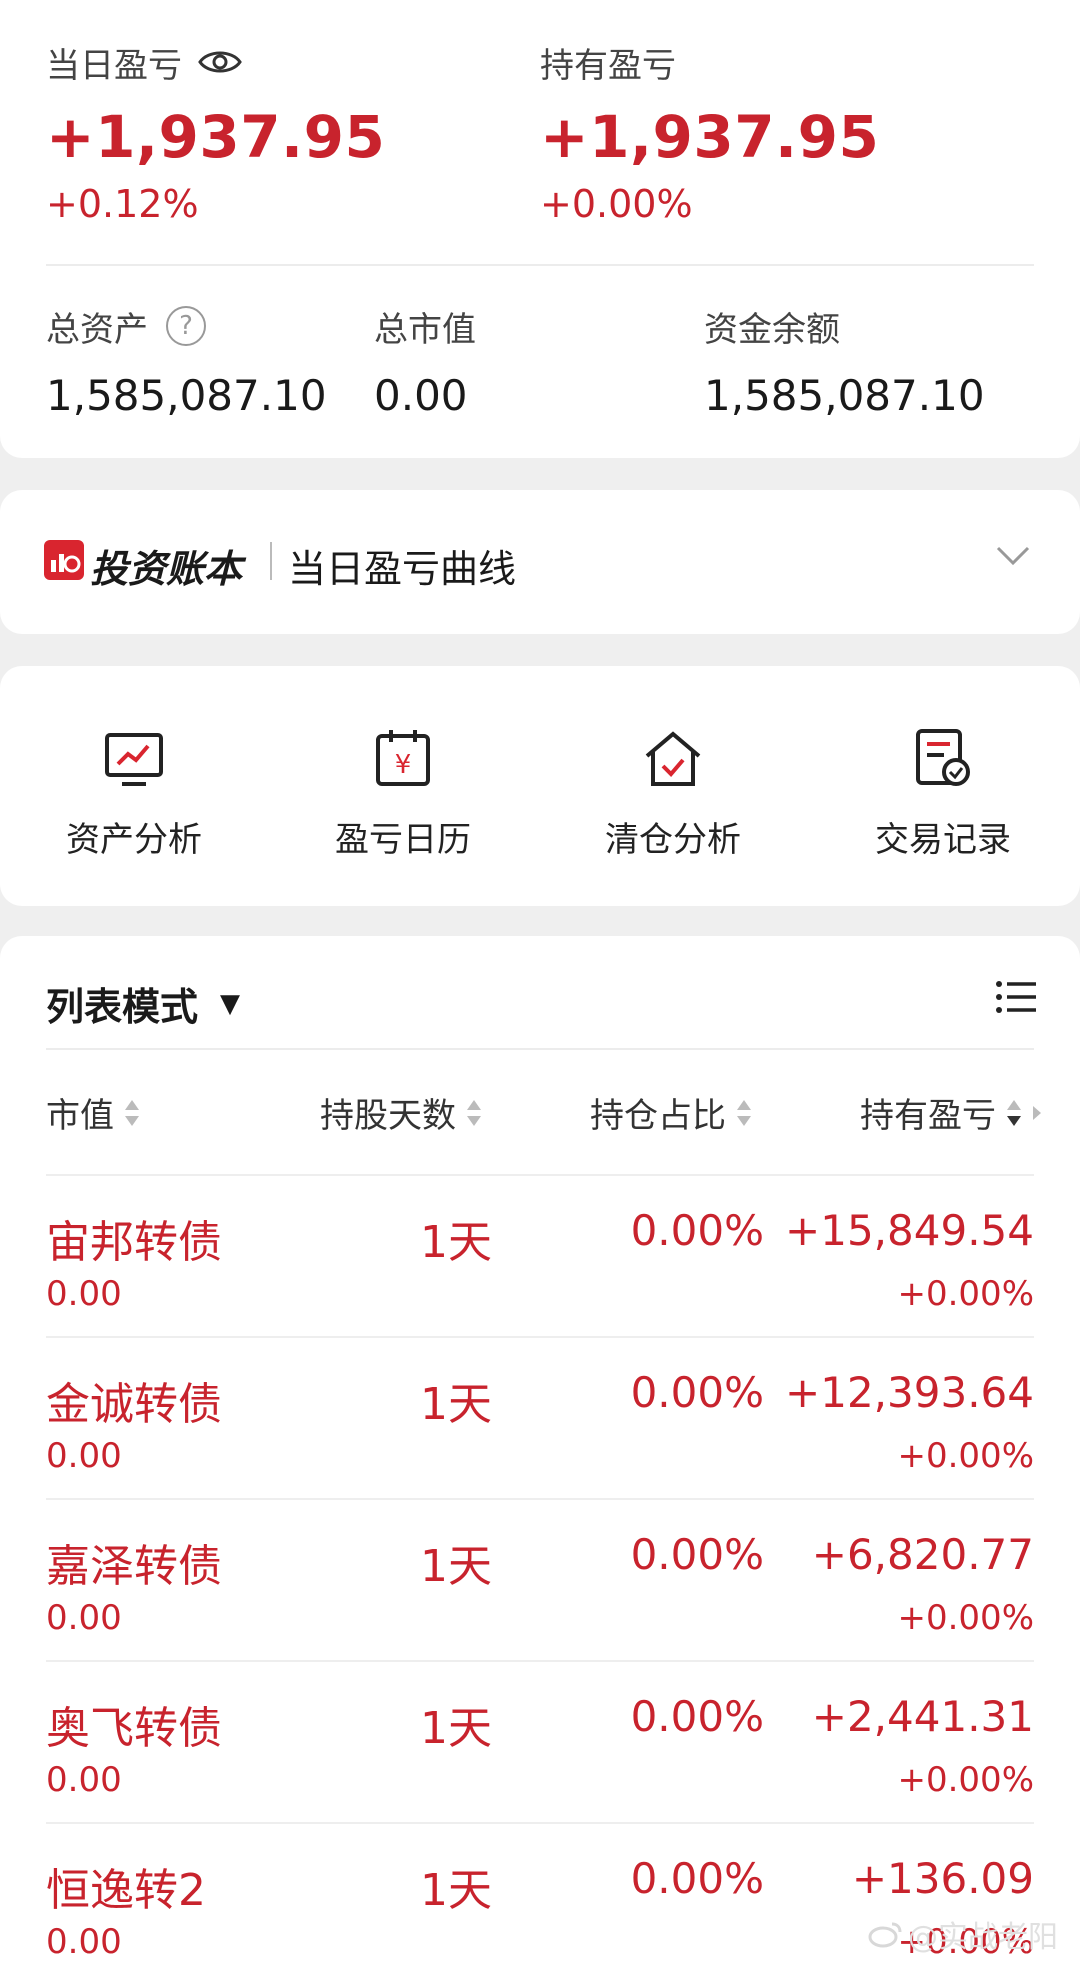 Image resolution: width=1080 pixels, height=1966 pixels. Describe the element at coordinates (540, 1417) in the screenshot. I see `holding-row: 金诚转债 0.00 1天 0.00% +12,393.64 +0.00%` at that location.